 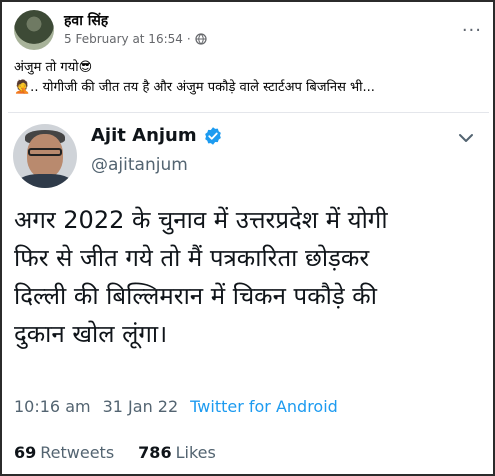 I want to click on verified-icon, so click(x=212, y=135).